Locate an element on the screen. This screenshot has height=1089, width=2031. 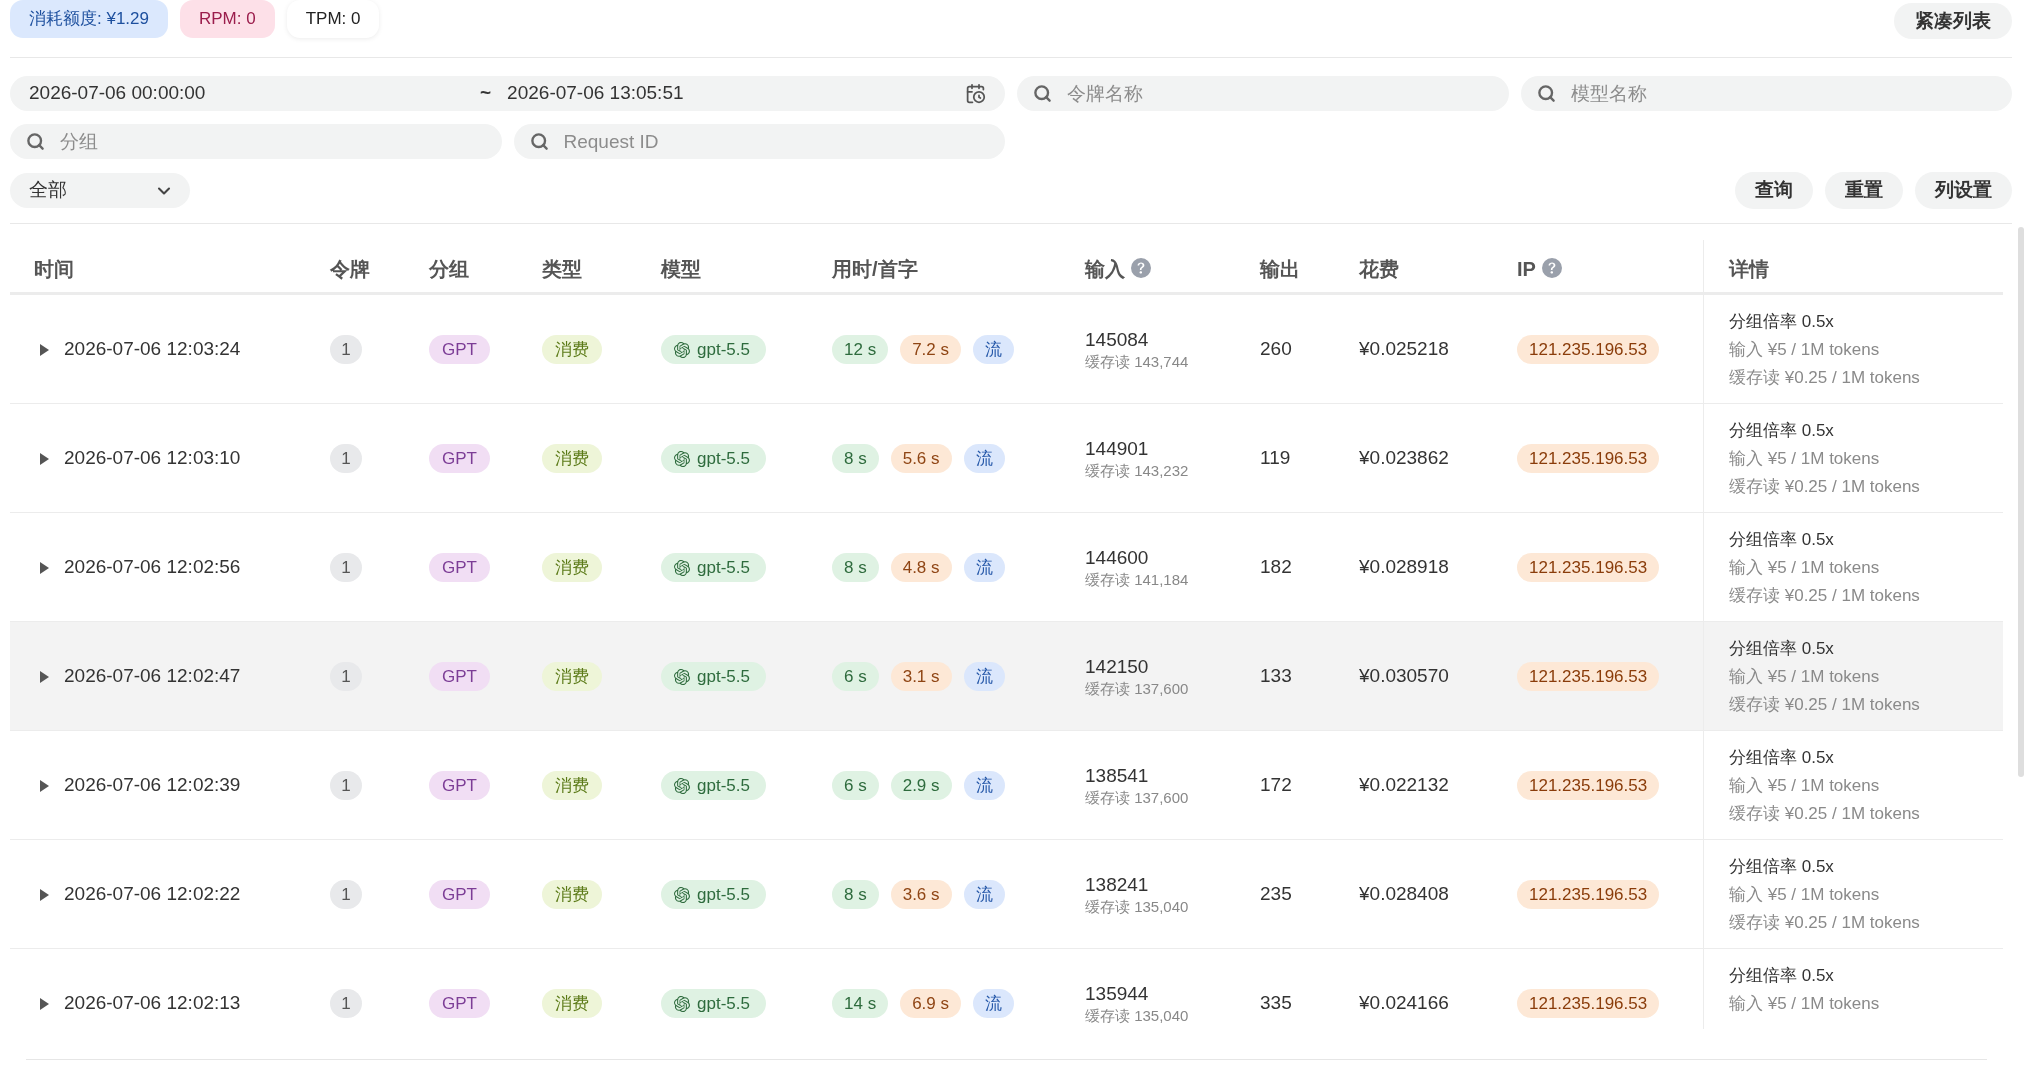
tpm-badge: TPM: 0 is located at coordinates (333, 19).